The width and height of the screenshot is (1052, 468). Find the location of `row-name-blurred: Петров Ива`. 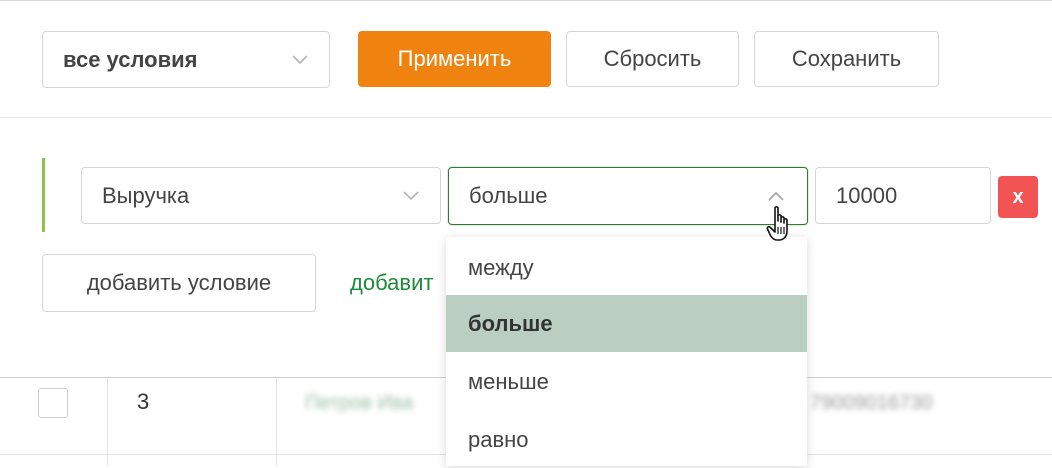

row-name-blurred: Петров Ива is located at coordinates (359, 403).